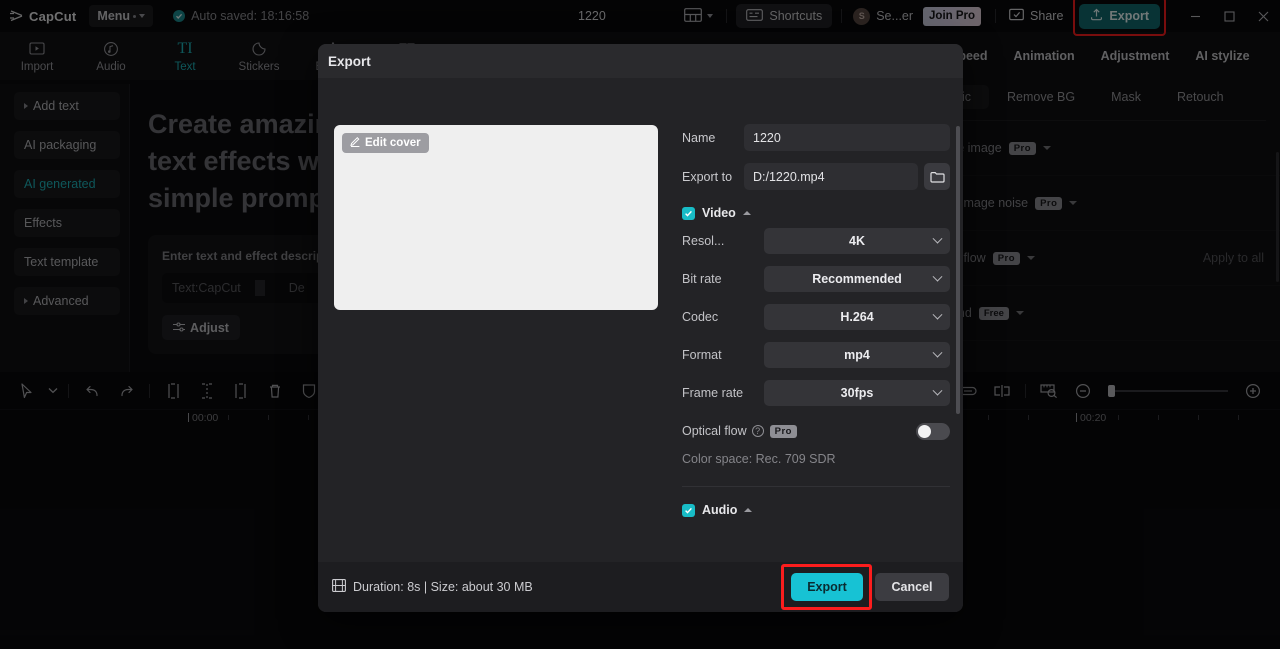 Image resolution: width=1280 pixels, height=649 pixels. What do you see at coordinates (816, 486) in the screenshot?
I see `form-divider` at bounding box center [816, 486].